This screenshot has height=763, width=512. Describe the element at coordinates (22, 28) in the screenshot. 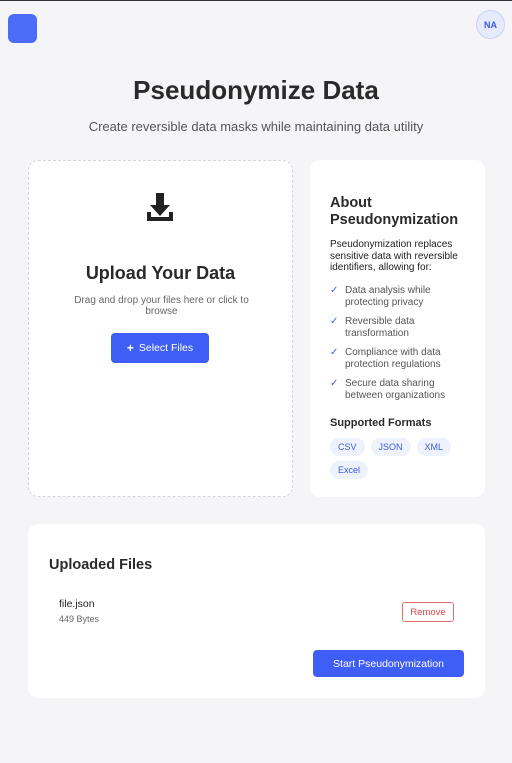

I see `app-logo` at that location.